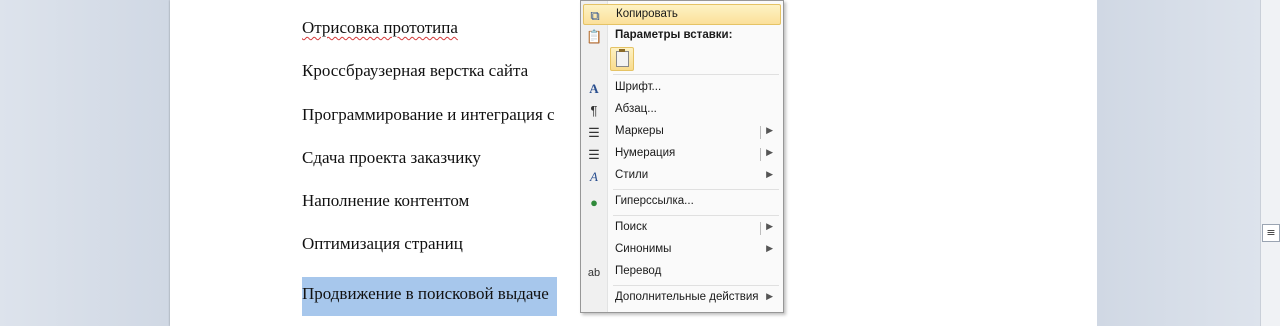 The image size is (1280, 326). What do you see at coordinates (429, 296) in the screenshot?
I see `doc-line-selected: Продвижение в поисковой выдаче` at bounding box center [429, 296].